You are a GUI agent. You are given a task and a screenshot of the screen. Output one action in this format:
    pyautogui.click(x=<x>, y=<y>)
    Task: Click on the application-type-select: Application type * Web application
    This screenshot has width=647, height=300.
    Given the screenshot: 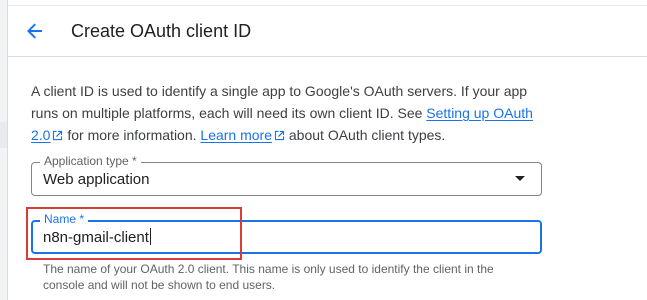 What is the action you would take?
    pyautogui.click(x=286, y=175)
    